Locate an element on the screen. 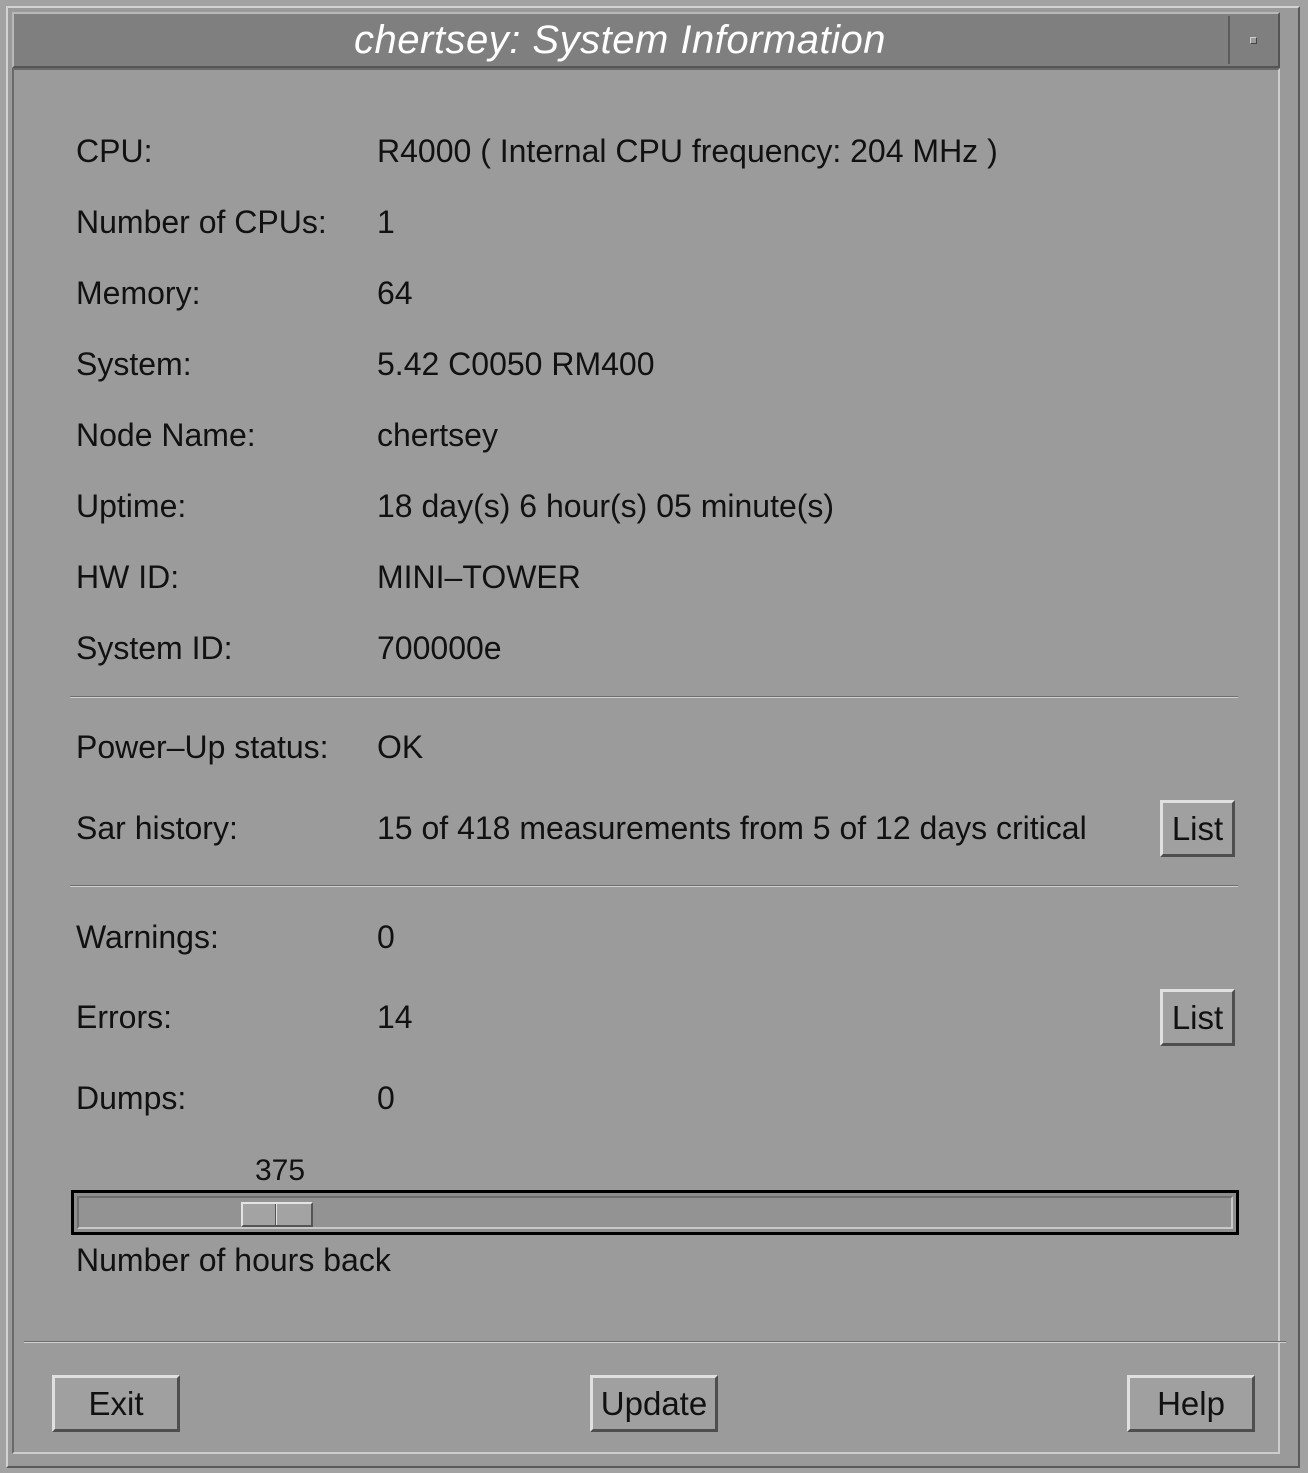 This screenshot has width=1308, height=1473. info-label: System: is located at coordinates (134, 364).